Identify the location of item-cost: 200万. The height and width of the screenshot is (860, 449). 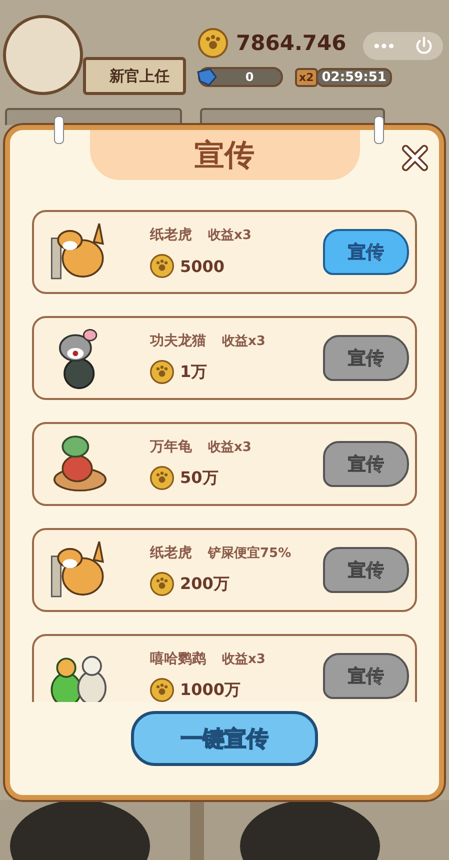
(205, 584).